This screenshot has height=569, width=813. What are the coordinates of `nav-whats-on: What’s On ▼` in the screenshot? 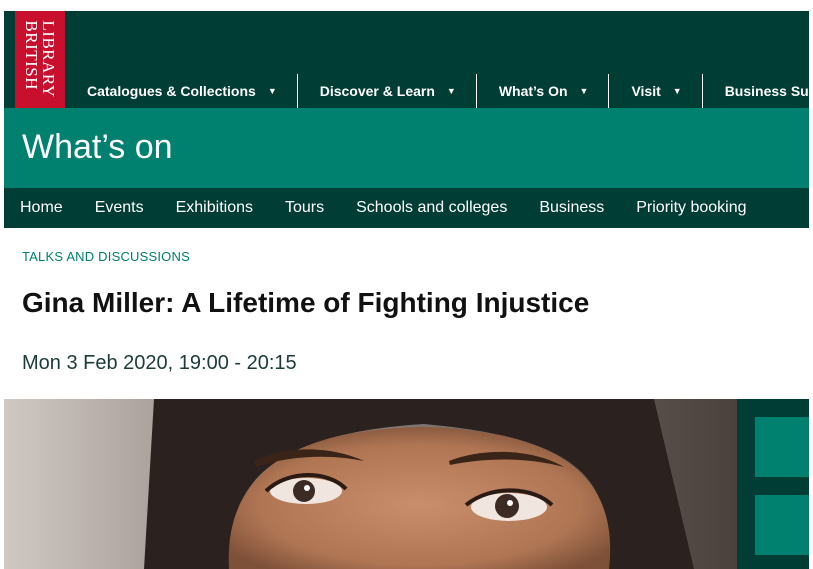 It's located at (543, 91).